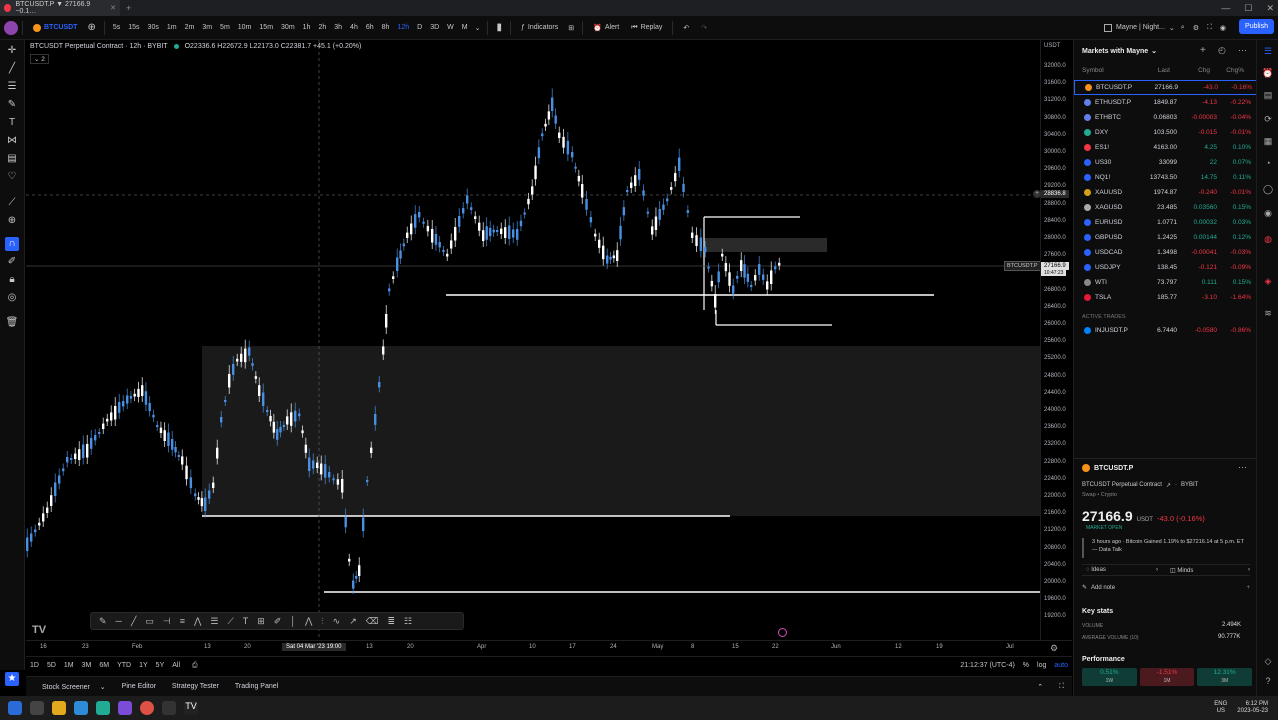  I want to click on timeframe-15m: 15m, so click(266, 27).